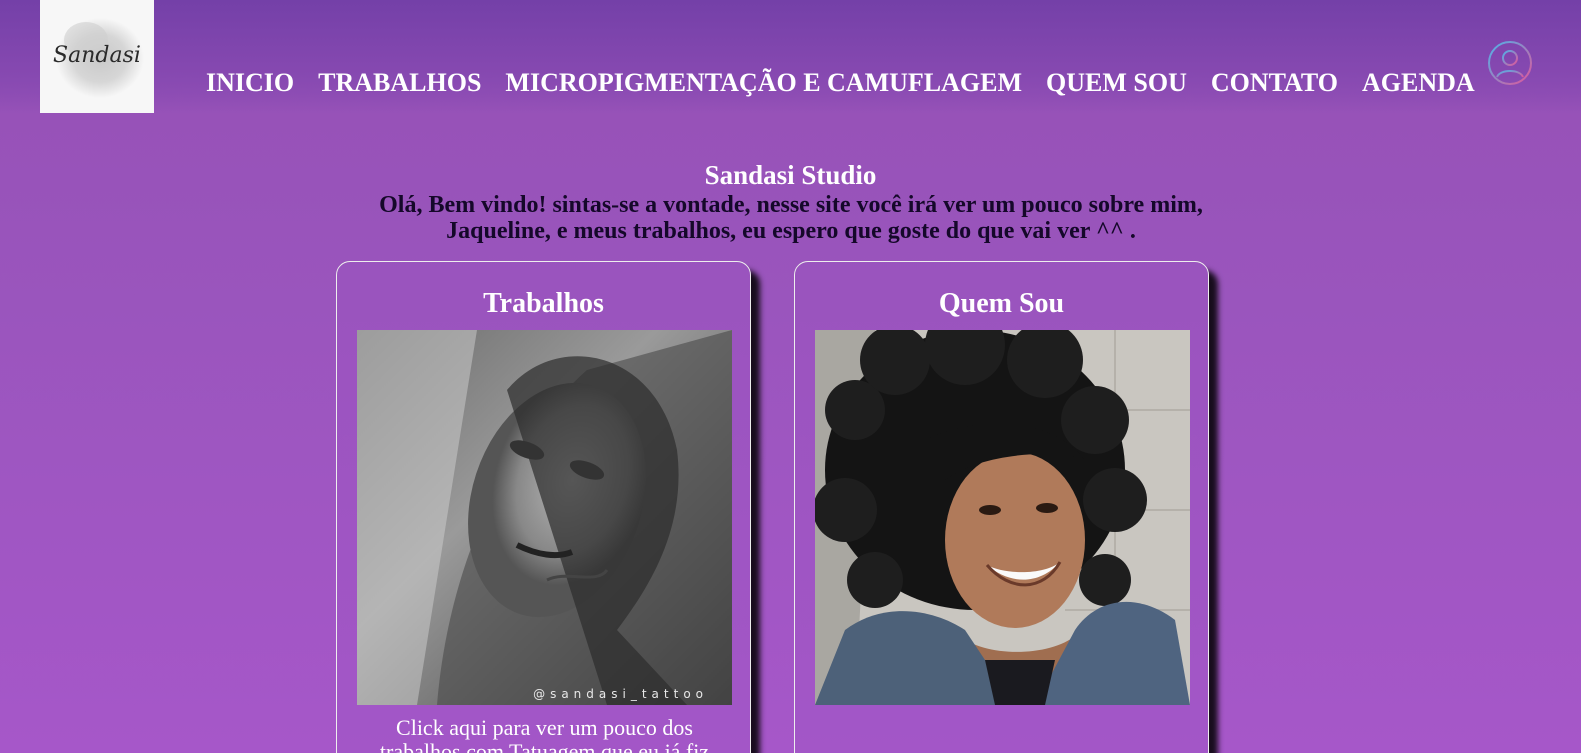 This screenshot has width=1581, height=753. What do you see at coordinates (1274, 83) in the screenshot?
I see `nav-contato: CONTATO` at bounding box center [1274, 83].